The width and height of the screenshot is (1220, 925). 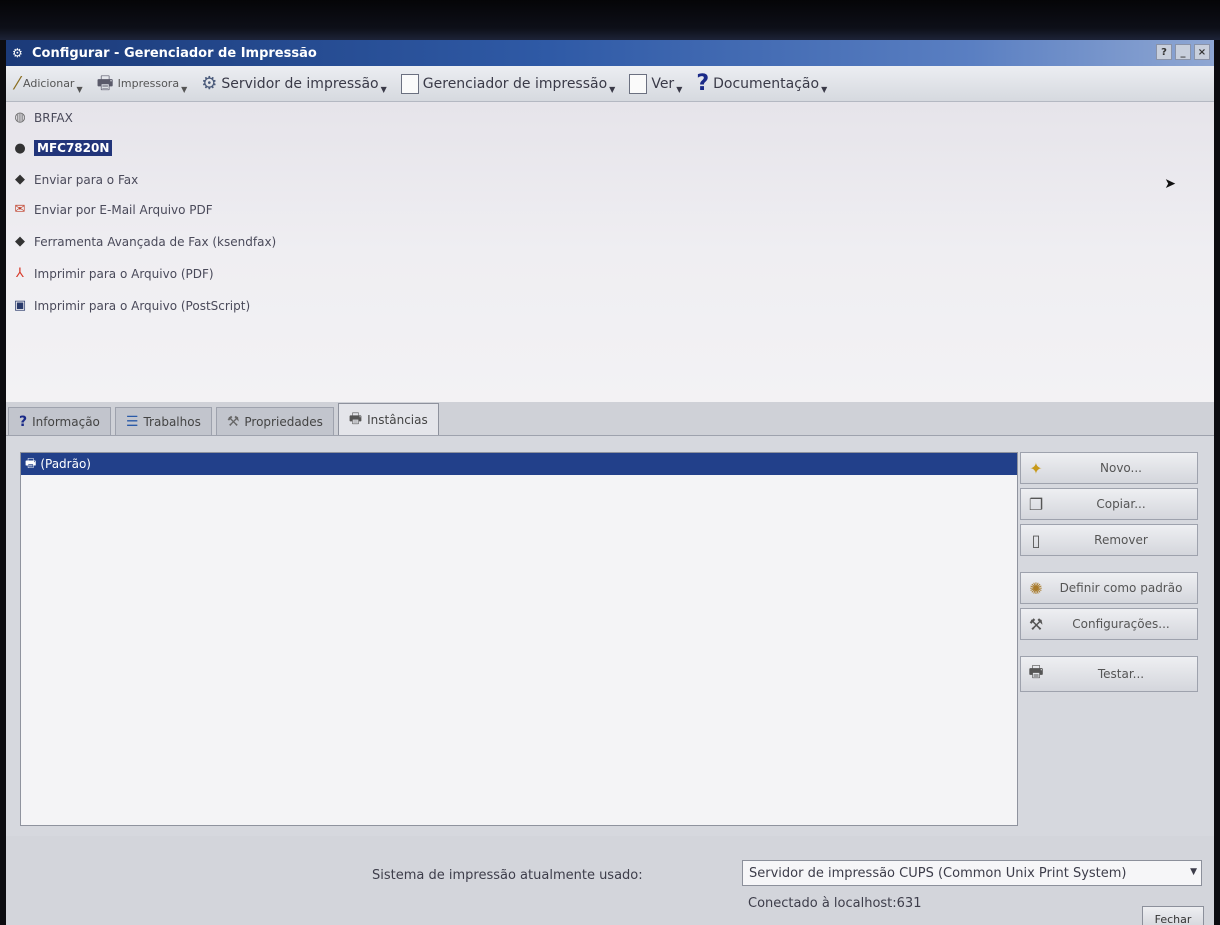 I want to click on printer-label: Imprimir para o Arquivo (PostScript), so click(x=142, y=305).